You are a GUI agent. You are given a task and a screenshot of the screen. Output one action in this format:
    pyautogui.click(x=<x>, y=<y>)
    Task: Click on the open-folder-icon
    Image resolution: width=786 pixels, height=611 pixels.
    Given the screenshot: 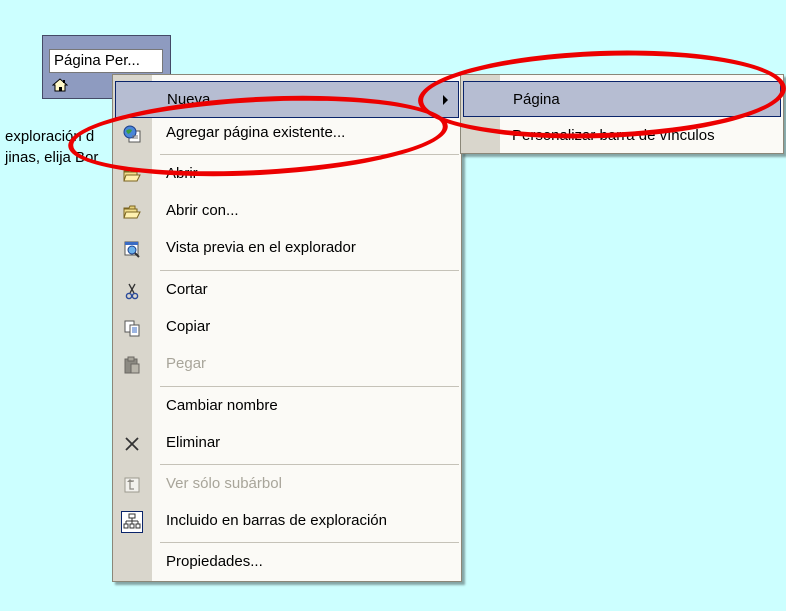 What is the action you would take?
    pyautogui.click(x=132, y=212)
    